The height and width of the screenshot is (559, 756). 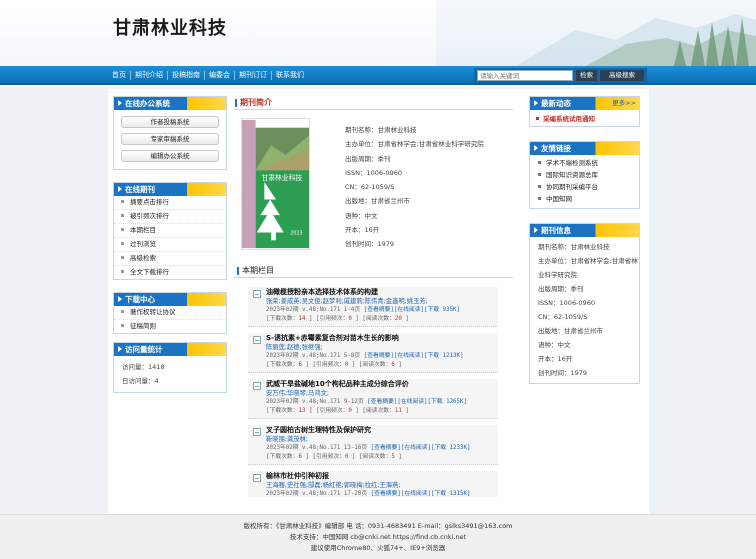 What do you see at coordinates (525, 75) in the screenshot?
I see `search-input` at bounding box center [525, 75].